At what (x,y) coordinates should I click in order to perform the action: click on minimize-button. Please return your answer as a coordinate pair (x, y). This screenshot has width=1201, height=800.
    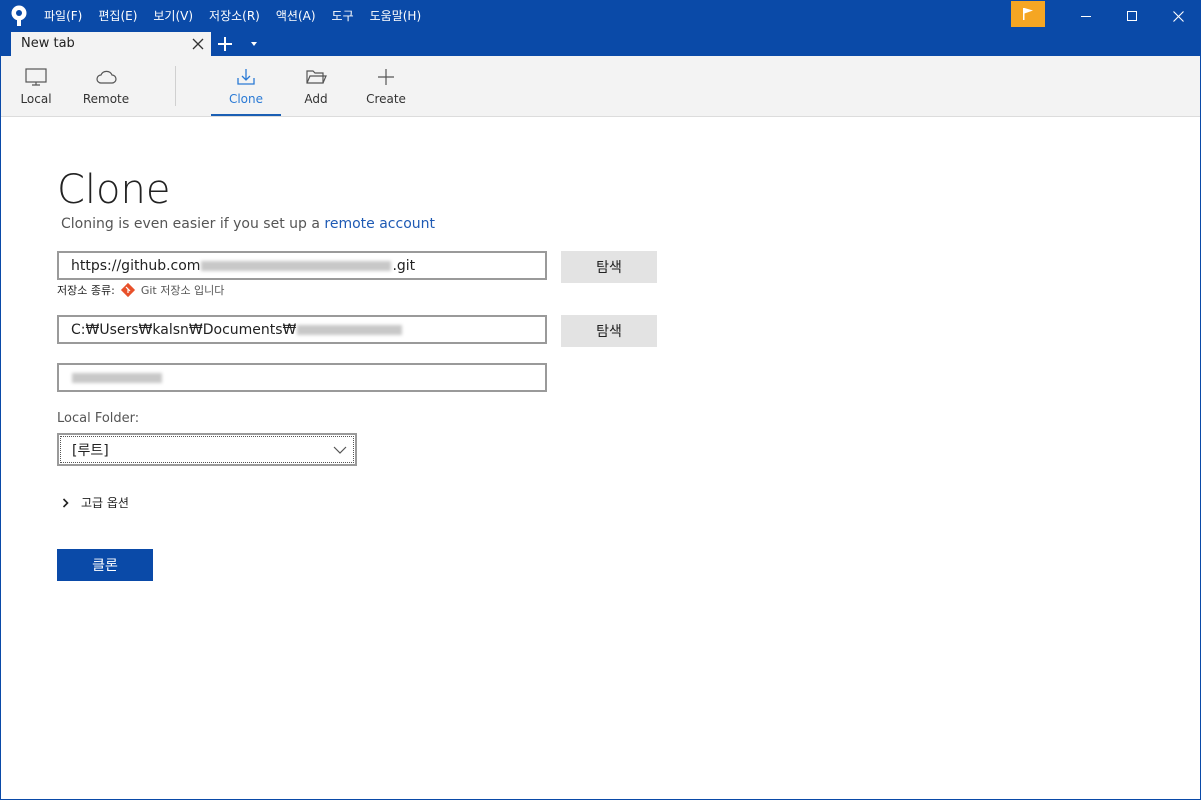
    Looking at the image, I should click on (1086, 16).